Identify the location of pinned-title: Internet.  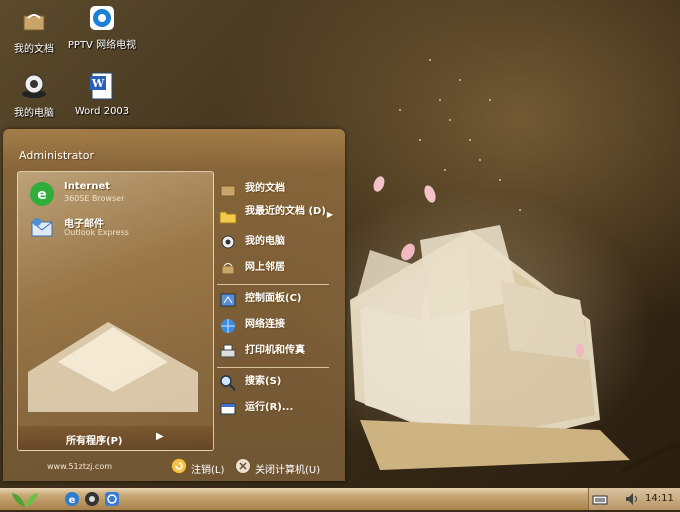
(87, 186).